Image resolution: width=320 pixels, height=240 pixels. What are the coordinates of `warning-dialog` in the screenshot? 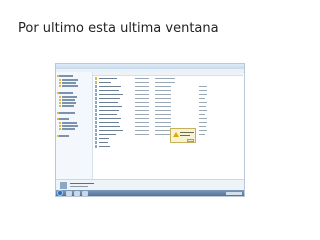 It's located at (183, 135).